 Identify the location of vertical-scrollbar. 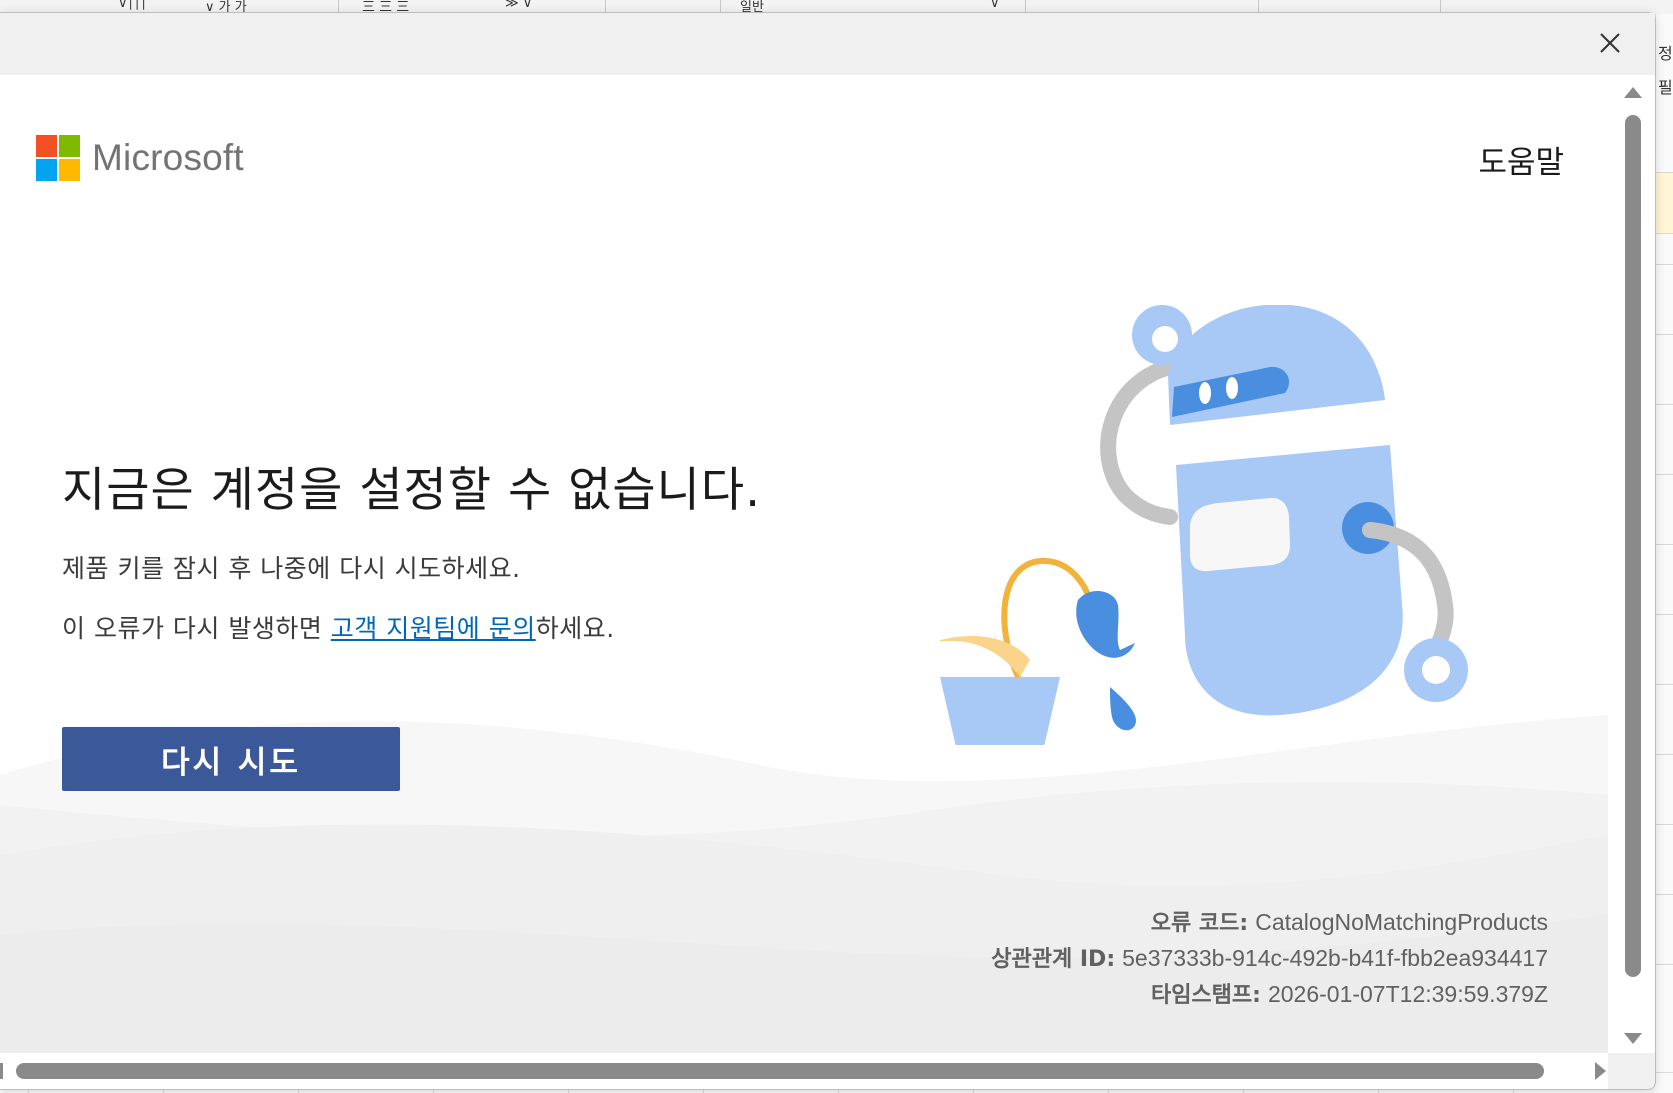
(1631, 564).